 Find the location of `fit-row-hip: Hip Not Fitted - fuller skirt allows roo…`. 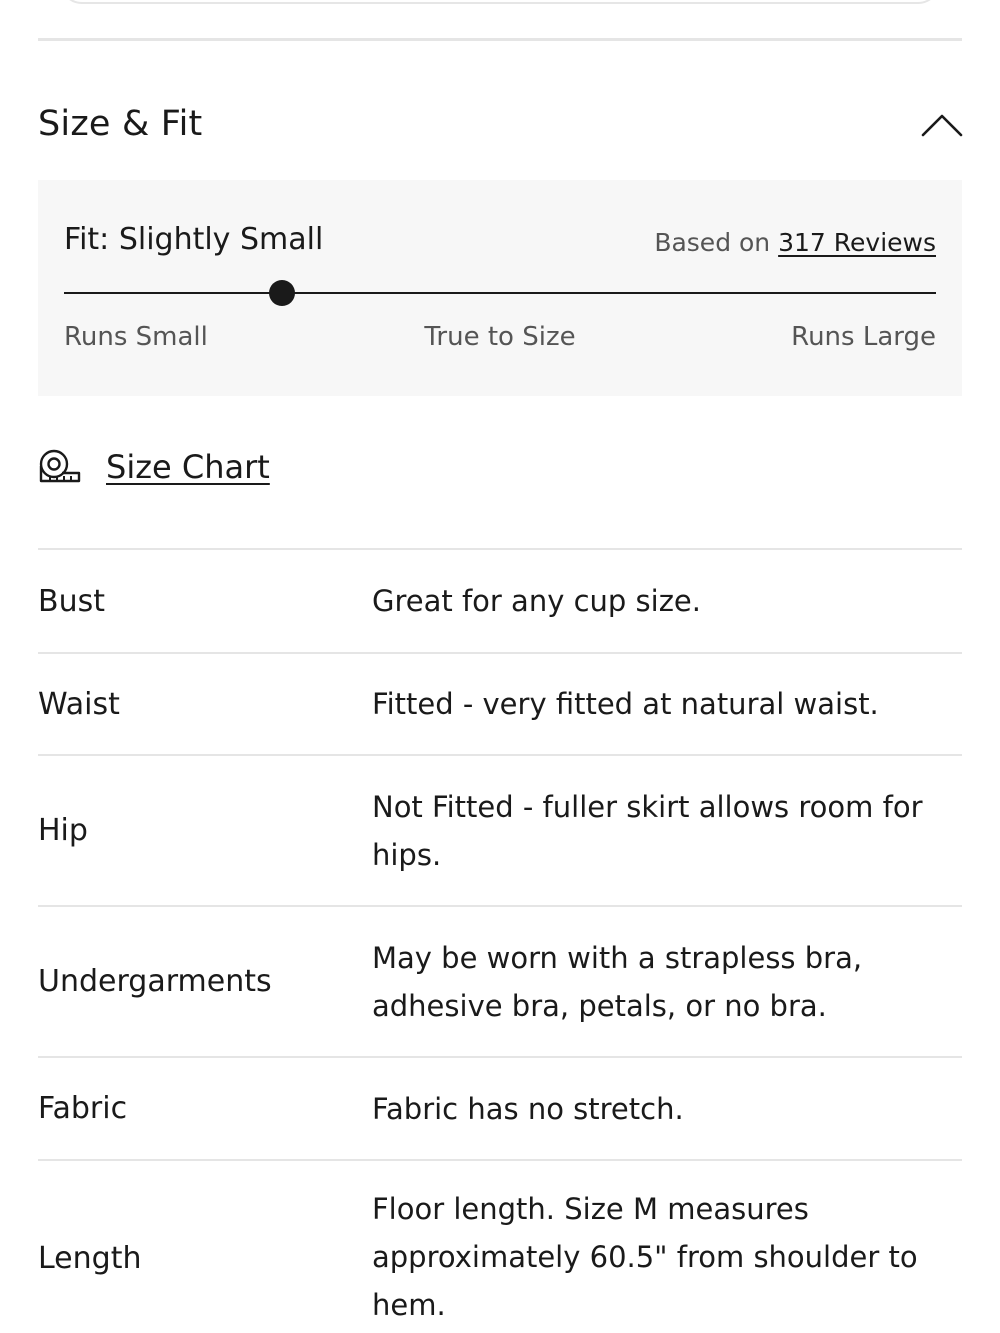

fit-row-hip: Hip Not Fitted - fuller skirt allows roo… is located at coordinates (500, 829).